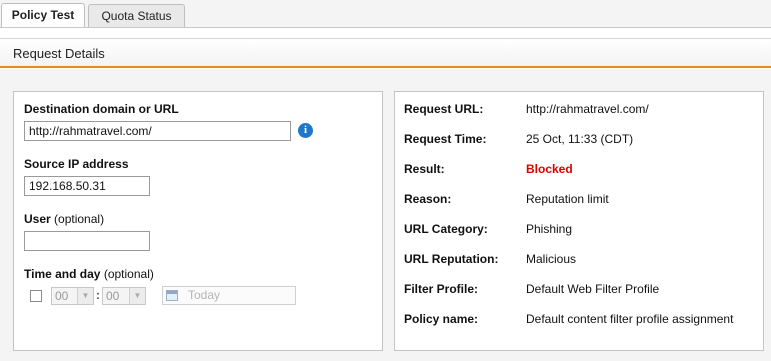  I want to click on filter-profile-value: Default Web Filter Profile, so click(593, 289).